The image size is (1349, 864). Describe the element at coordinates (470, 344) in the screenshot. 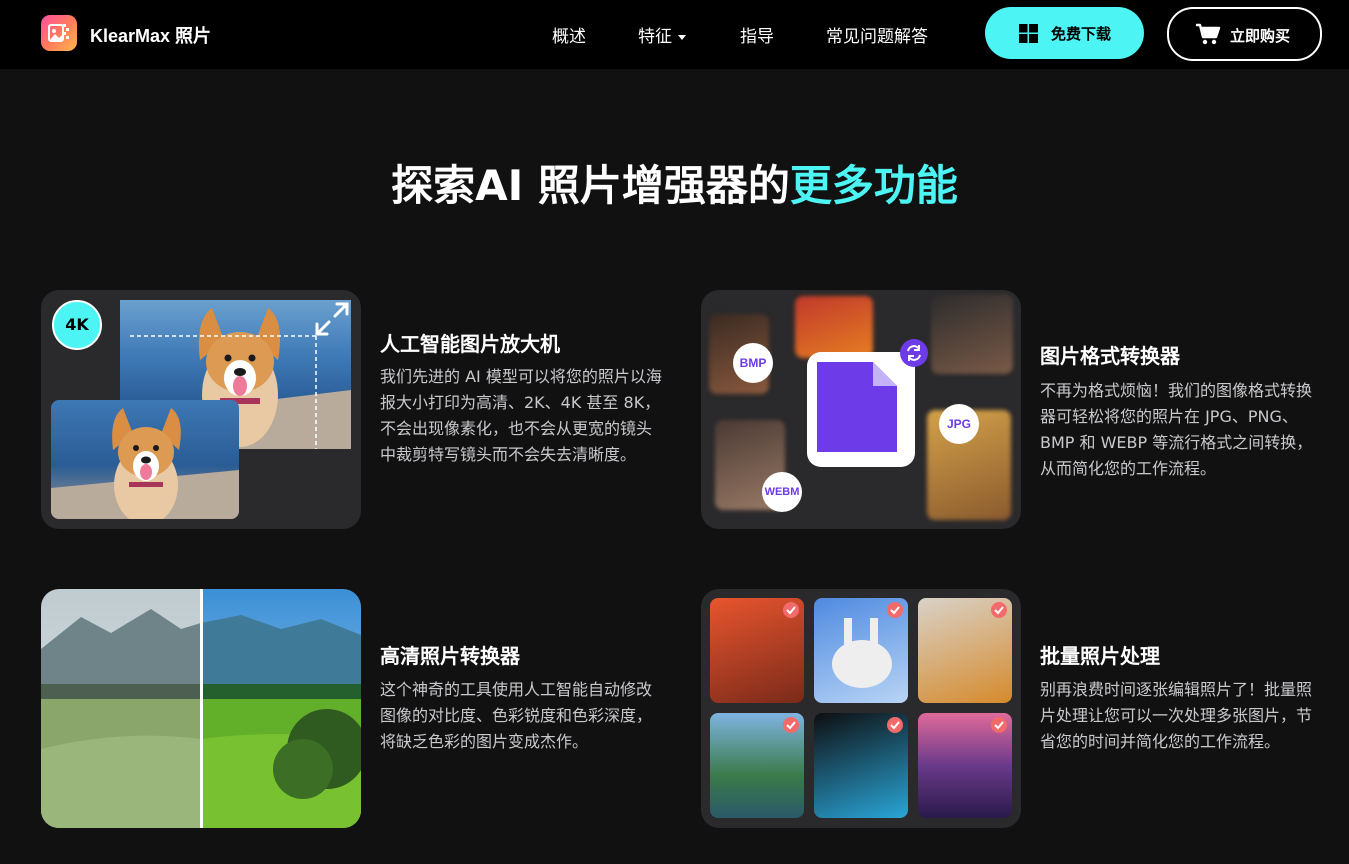

I see `card-upscaler-title: 人工智能图片放大机` at that location.